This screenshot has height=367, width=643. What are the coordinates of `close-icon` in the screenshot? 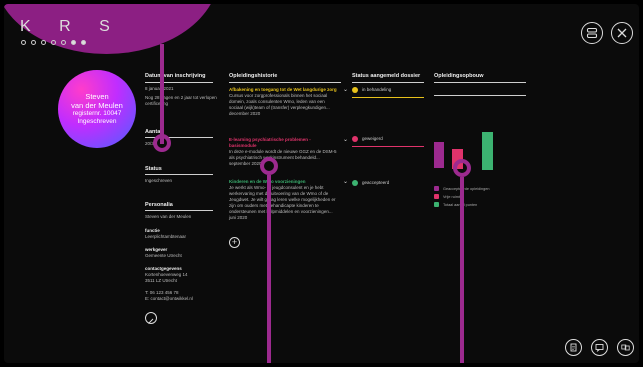 It's located at (622, 33).